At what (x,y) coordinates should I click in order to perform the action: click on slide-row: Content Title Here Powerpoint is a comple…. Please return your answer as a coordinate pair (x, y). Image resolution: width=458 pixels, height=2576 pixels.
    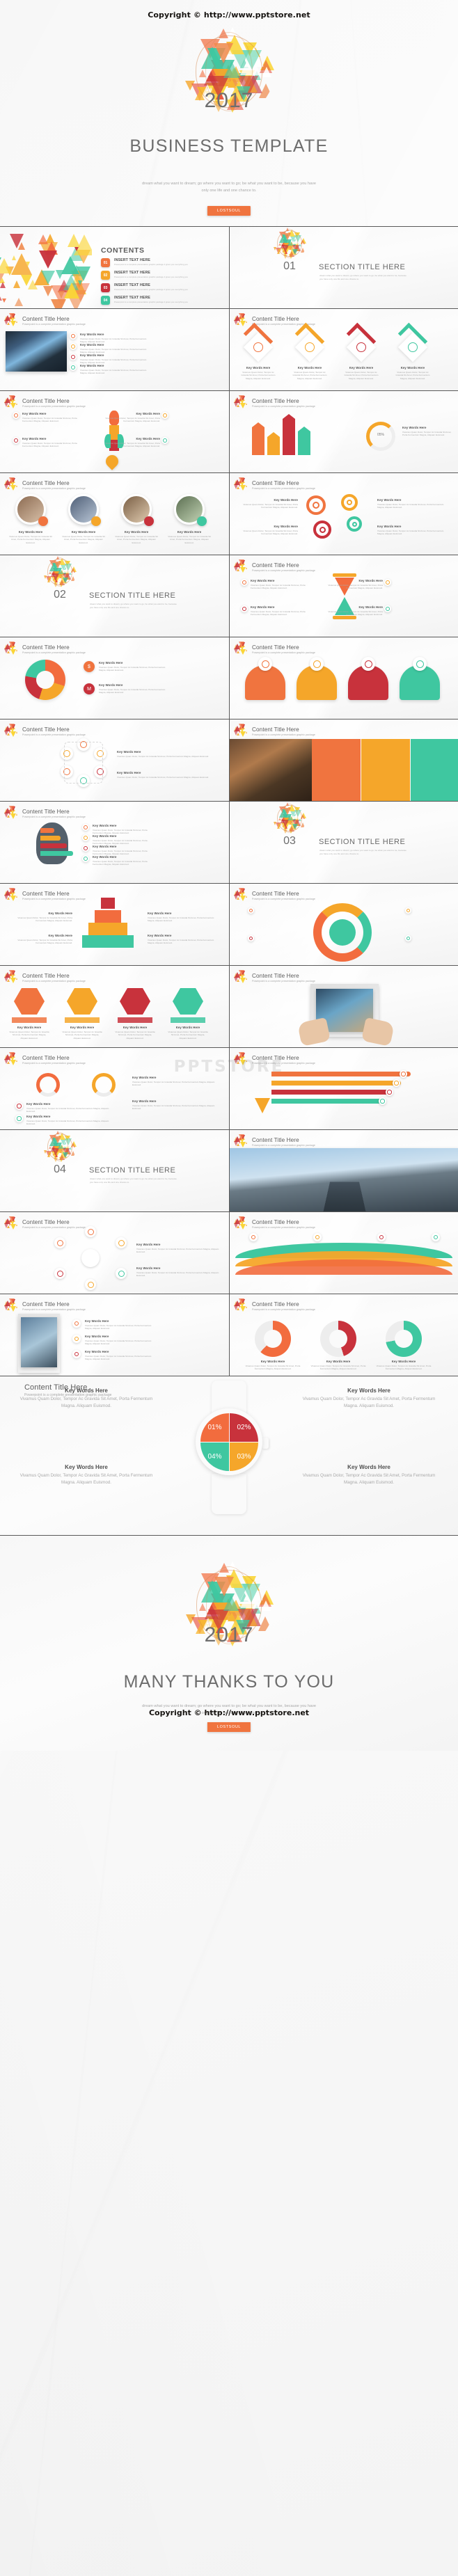
    Looking at the image, I should click on (229, 760).